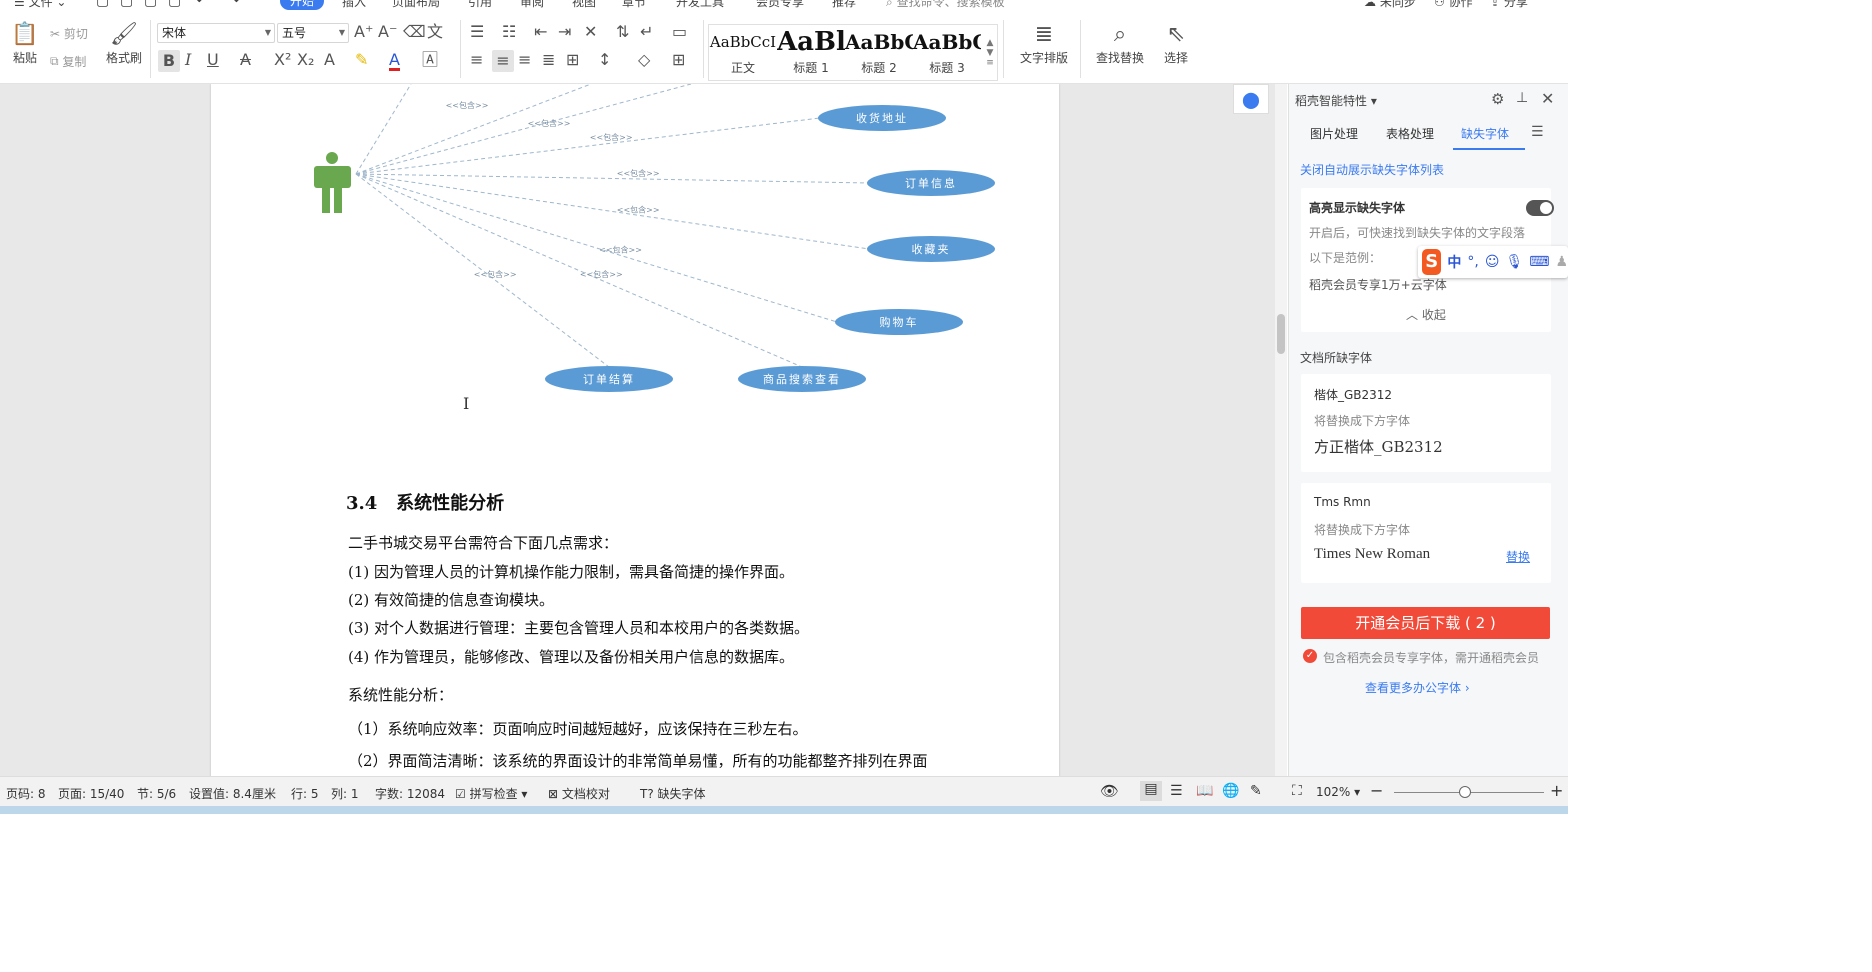 Image resolution: width=1872 pixels, height=972 pixels. I want to click on text-layout-button: ≣ 文字排版, so click(1044, 44).